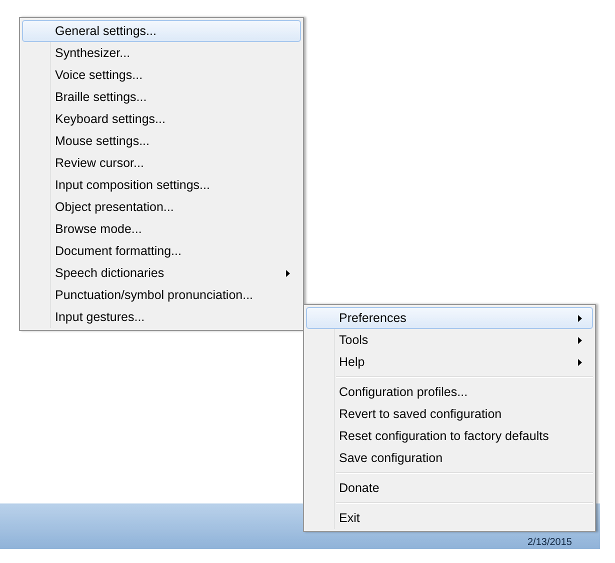  Describe the element at coordinates (550, 542) in the screenshot. I see `taskbar-date: 2/13/2015` at that location.